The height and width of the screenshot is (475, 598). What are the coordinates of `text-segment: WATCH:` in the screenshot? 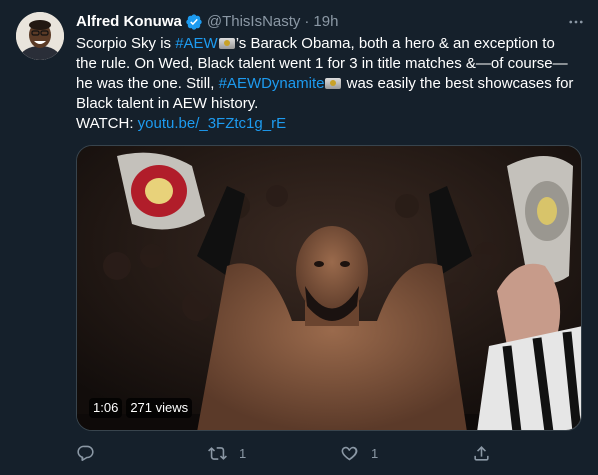 It's located at (107, 123).